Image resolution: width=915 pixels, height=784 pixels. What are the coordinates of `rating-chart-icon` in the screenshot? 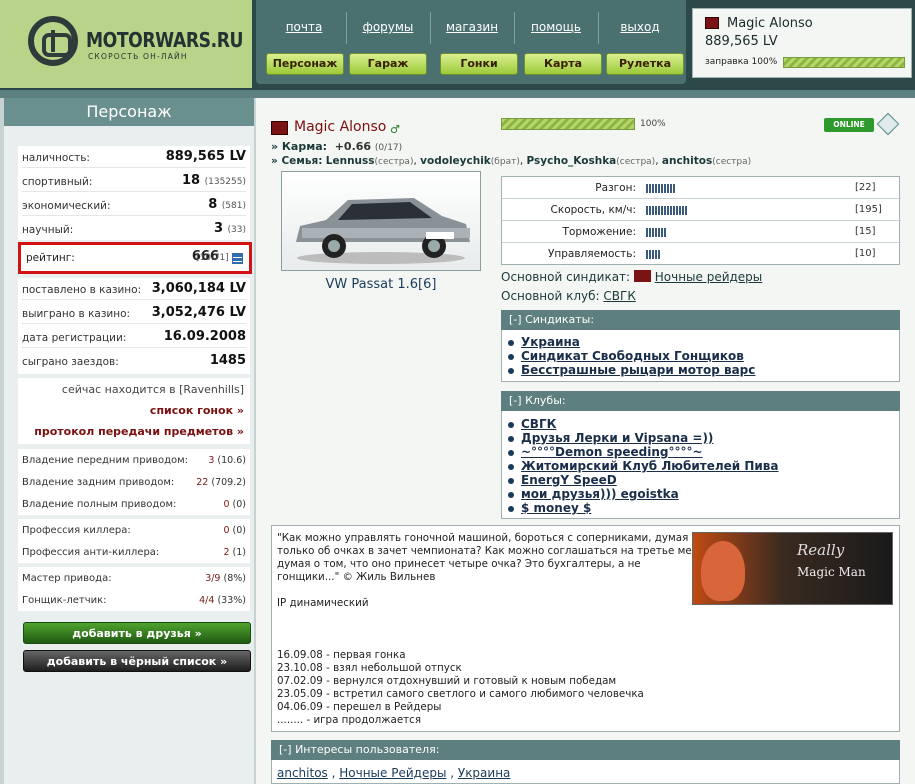 It's located at (237, 258).